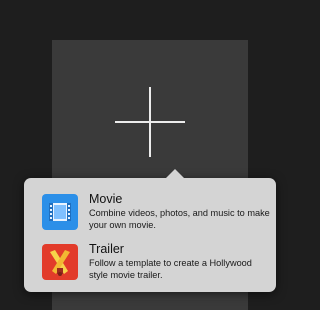 The width and height of the screenshot is (320, 310). I want to click on popover-arrow, so click(175, 173).